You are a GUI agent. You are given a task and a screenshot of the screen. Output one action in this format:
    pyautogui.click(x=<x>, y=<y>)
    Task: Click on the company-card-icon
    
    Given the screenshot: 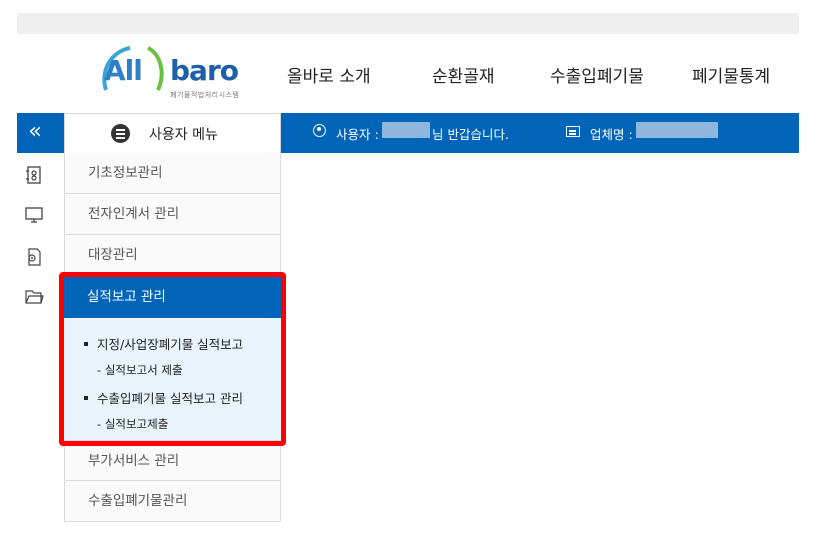 What is the action you would take?
    pyautogui.click(x=573, y=131)
    